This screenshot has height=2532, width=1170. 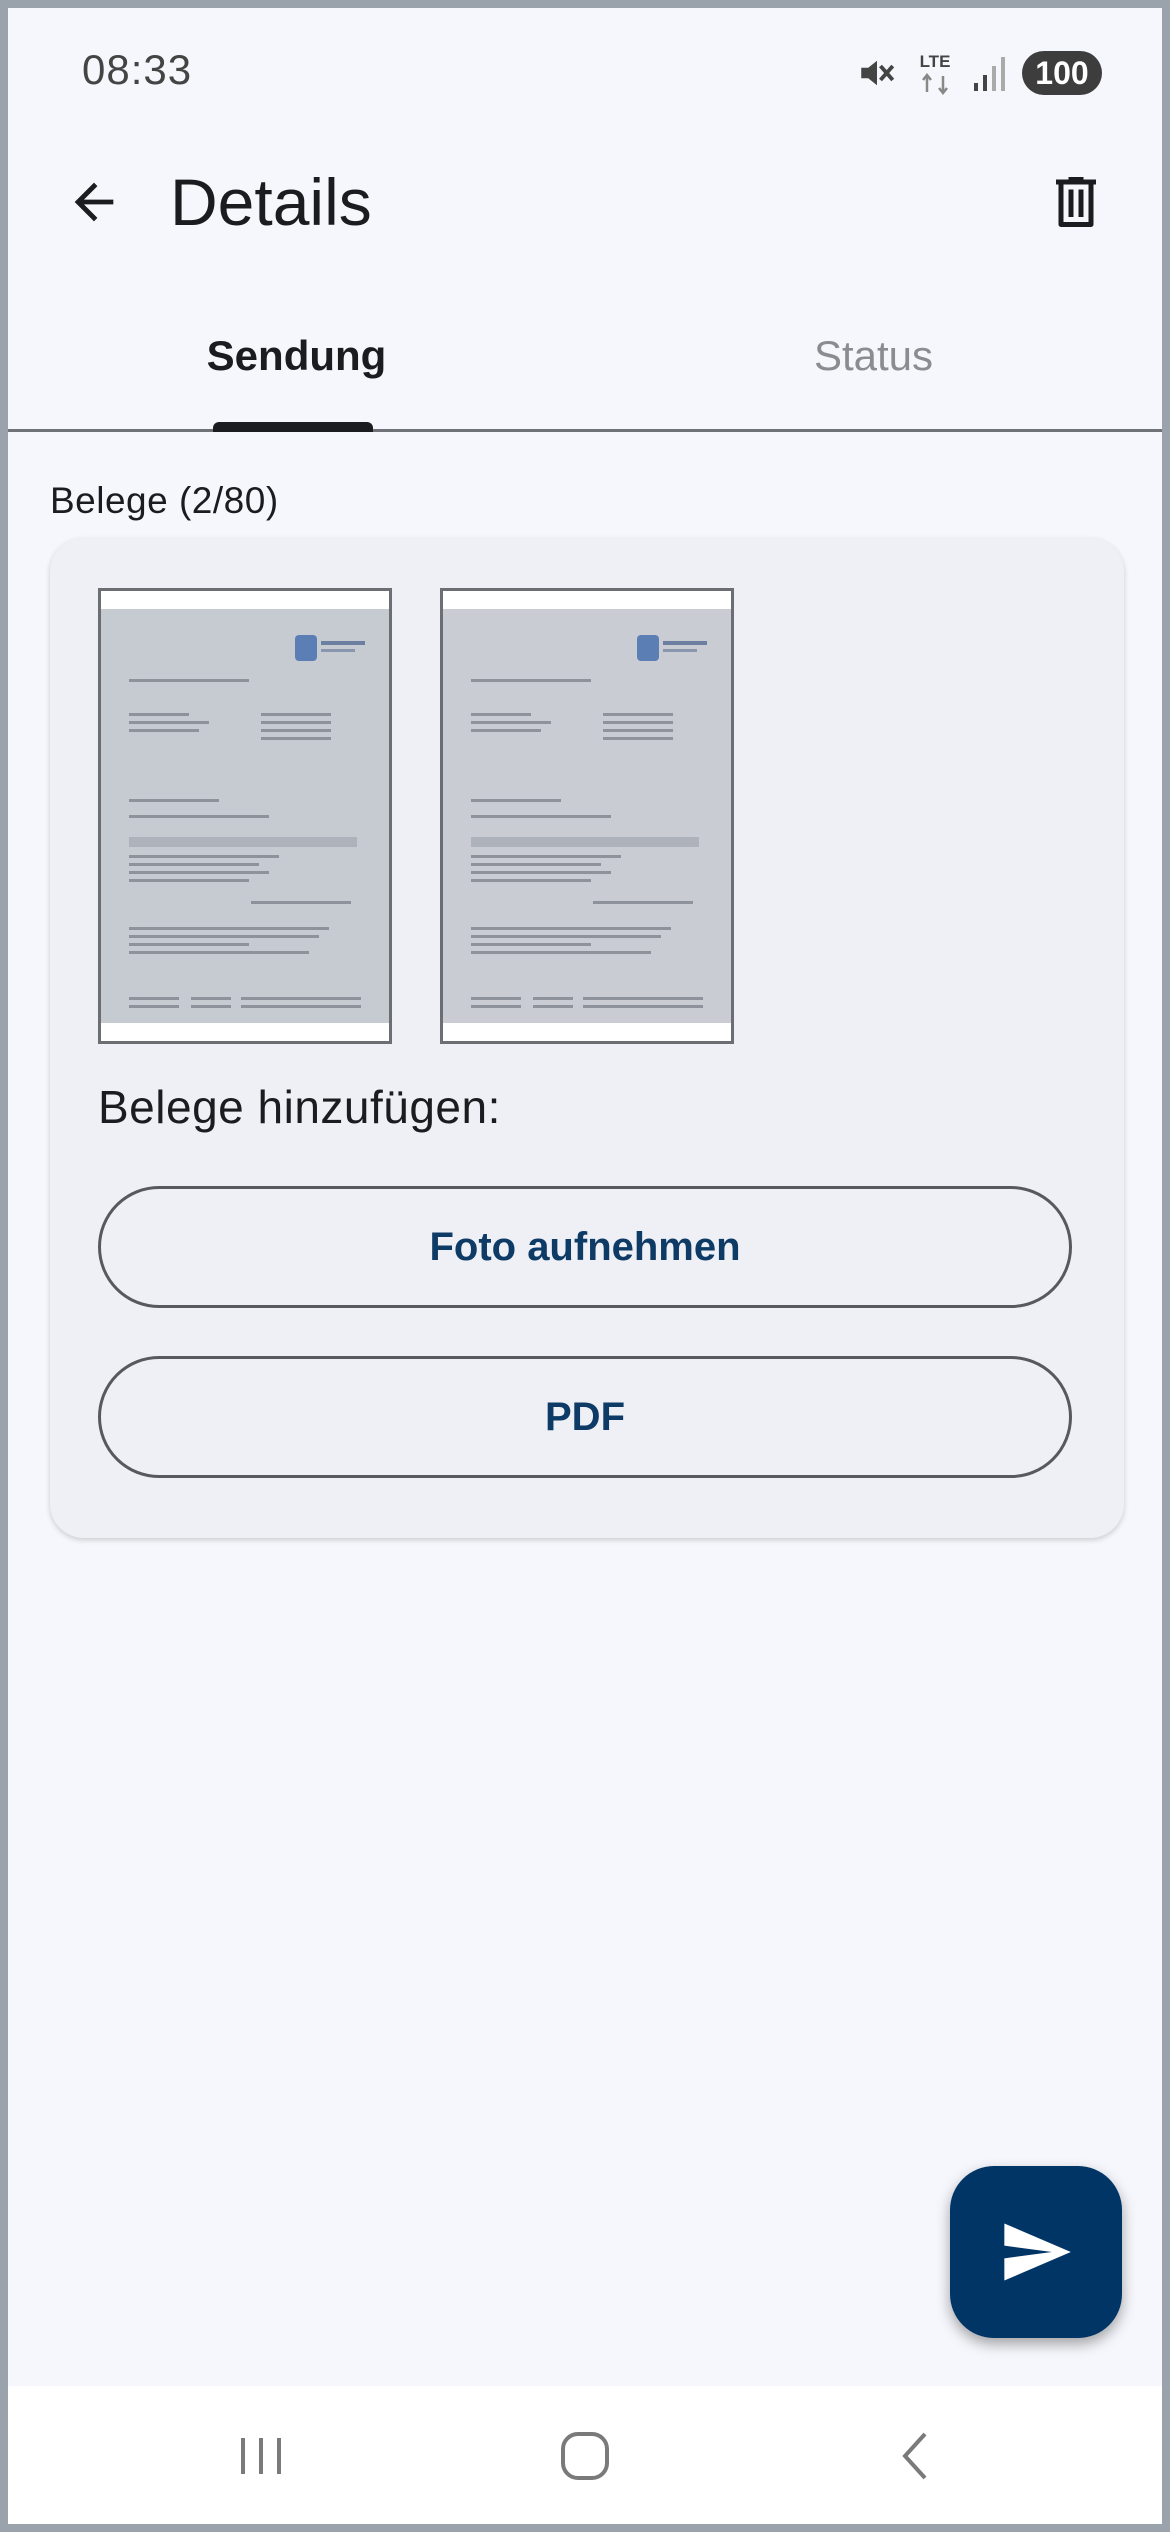 I want to click on delete-button, so click(x=1076, y=202).